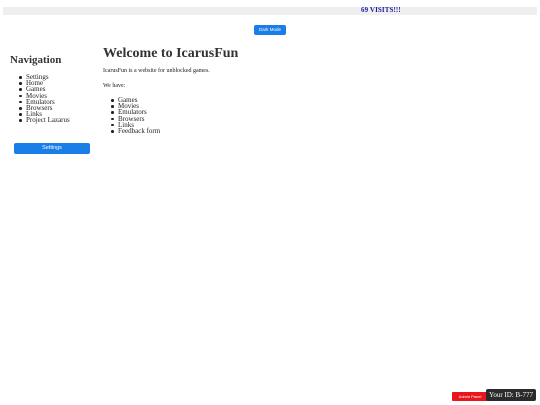 The image size is (540, 405). What do you see at coordinates (511, 395) in the screenshot?
I see `user-id-badge: Your ID: B-777` at bounding box center [511, 395].